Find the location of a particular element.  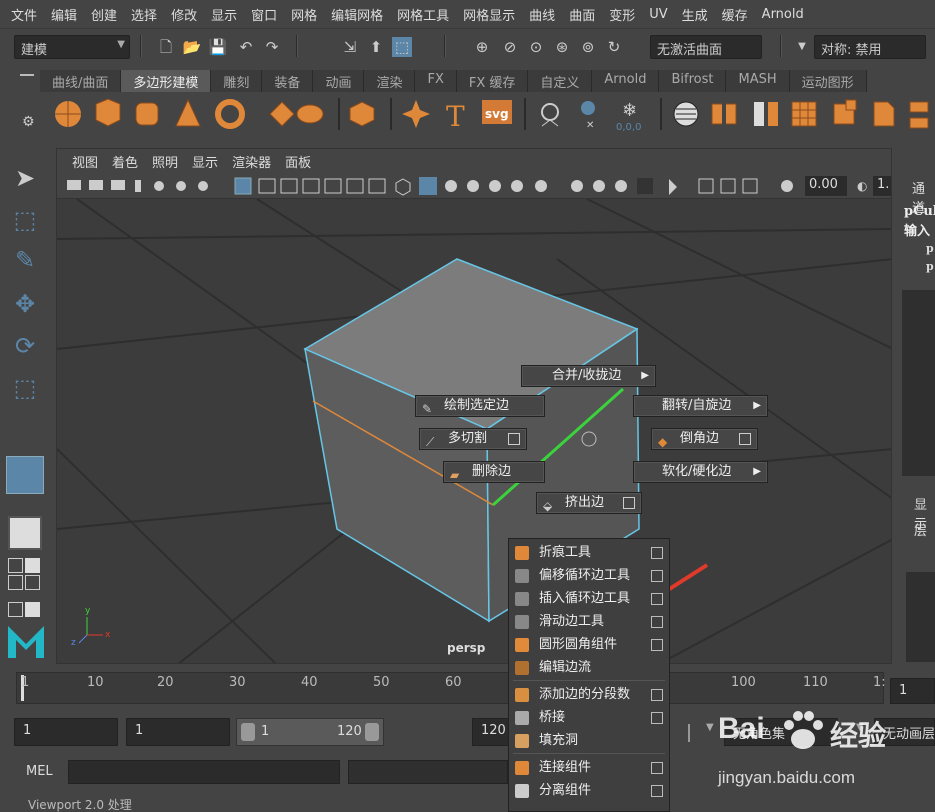

menu-item: Arnold is located at coordinates (783, 14).